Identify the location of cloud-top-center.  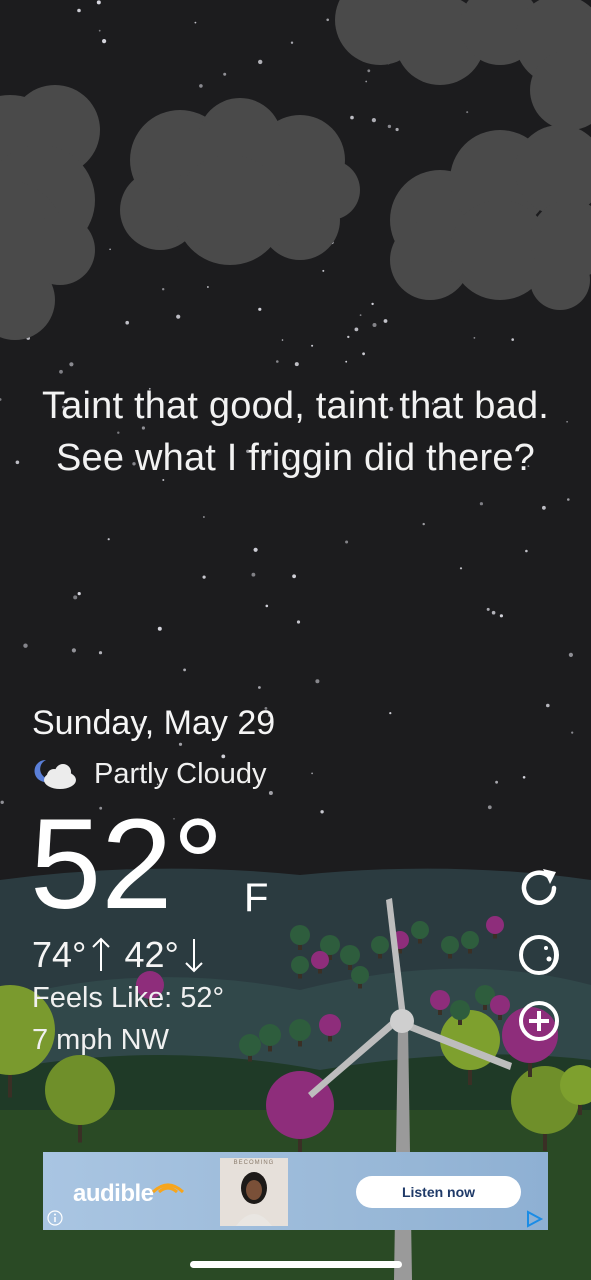
(240, 181).